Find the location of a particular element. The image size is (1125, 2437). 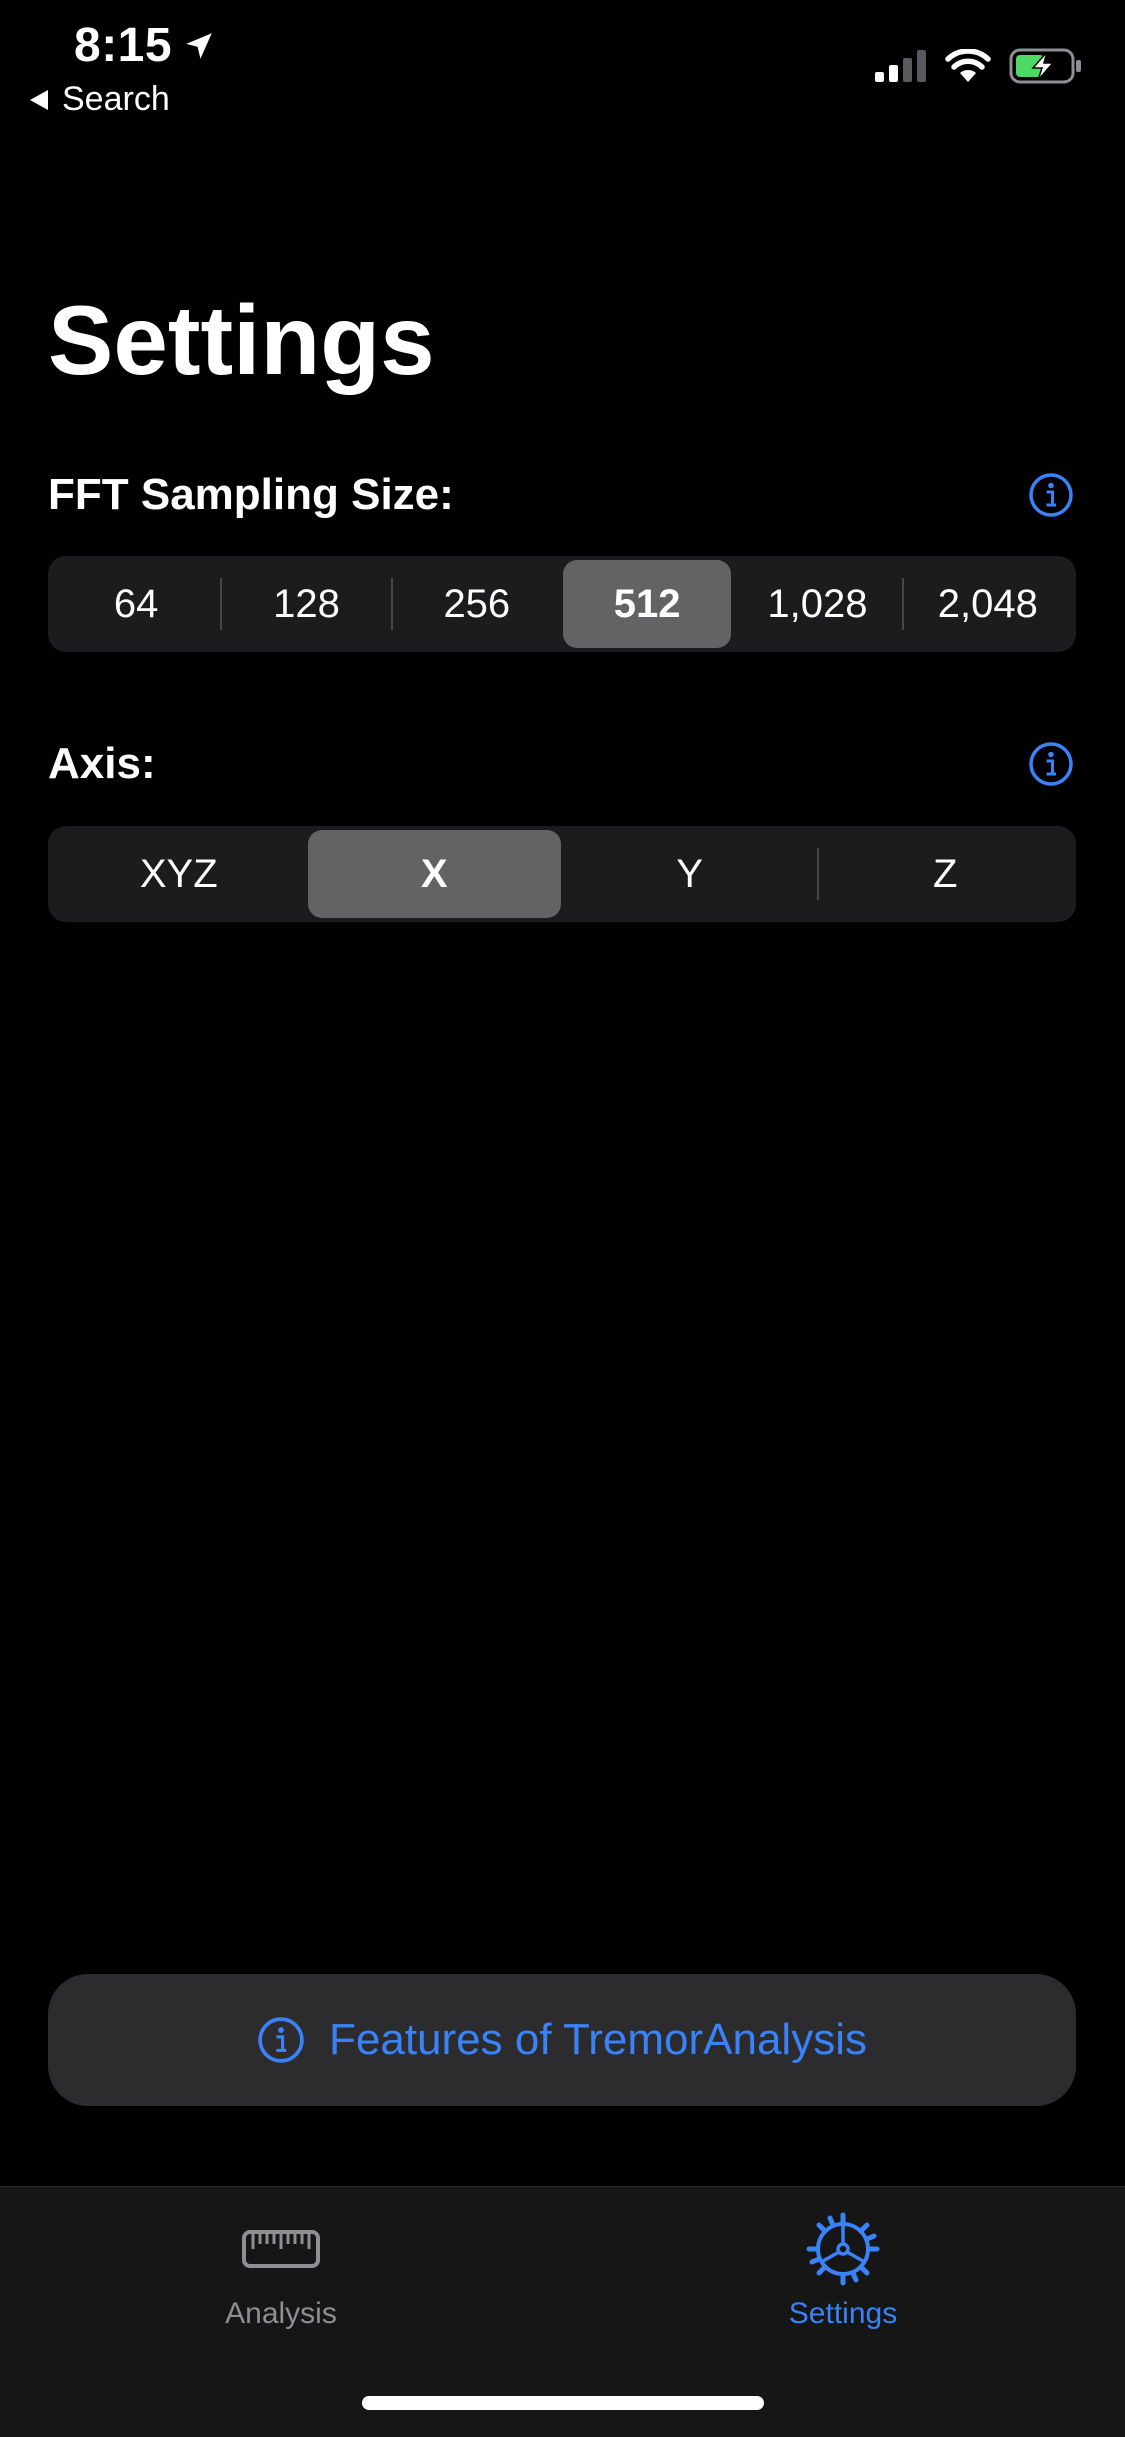

fft-sampling-segmented-control: 64 128 256 512 1,028 2,048 is located at coordinates (562, 604).